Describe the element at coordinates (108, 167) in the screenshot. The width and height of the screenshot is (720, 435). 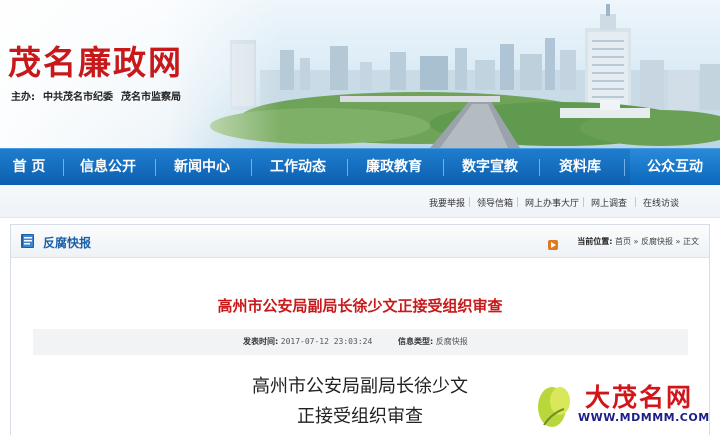
I see `nav-item-info-public: 信息公开` at that location.